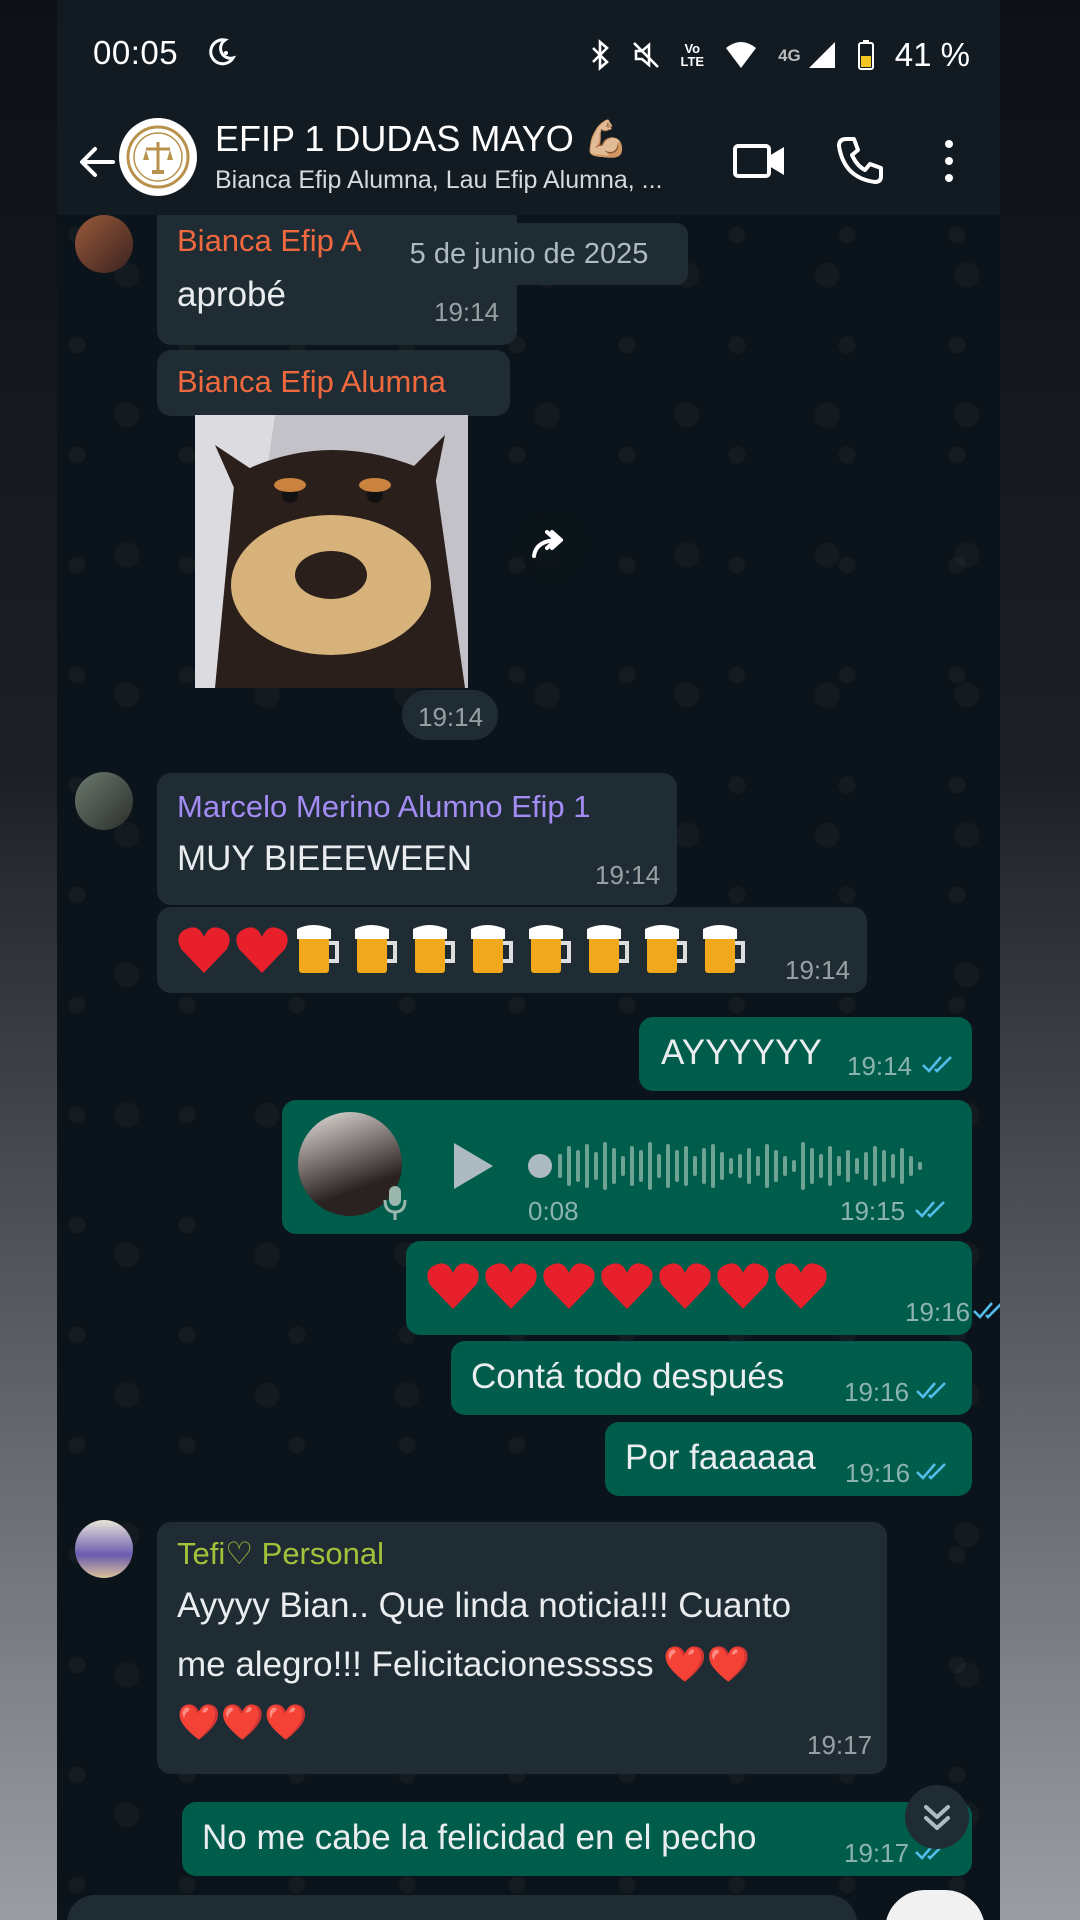 The image size is (1080, 1920). What do you see at coordinates (395, 1203) in the screenshot?
I see `microphone-icon` at bounding box center [395, 1203].